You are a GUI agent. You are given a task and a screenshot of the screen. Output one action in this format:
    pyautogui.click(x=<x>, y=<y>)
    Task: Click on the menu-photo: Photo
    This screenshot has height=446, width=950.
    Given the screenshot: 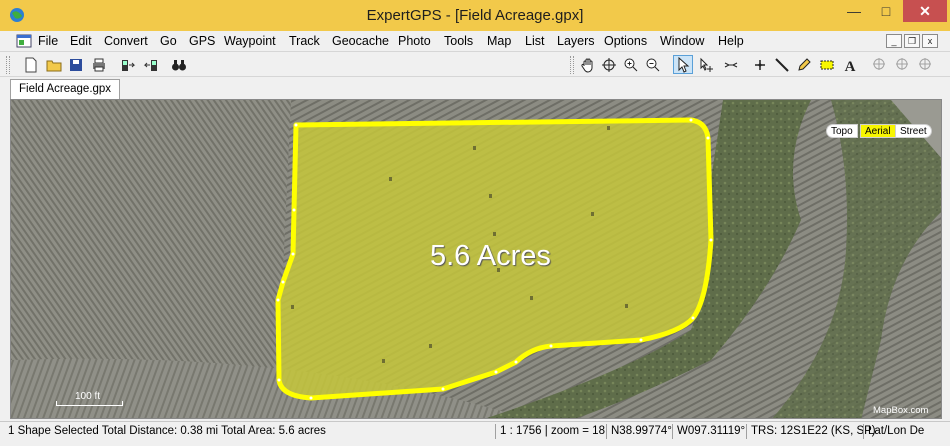 What is the action you would take?
    pyautogui.click(x=414, y=41)
    